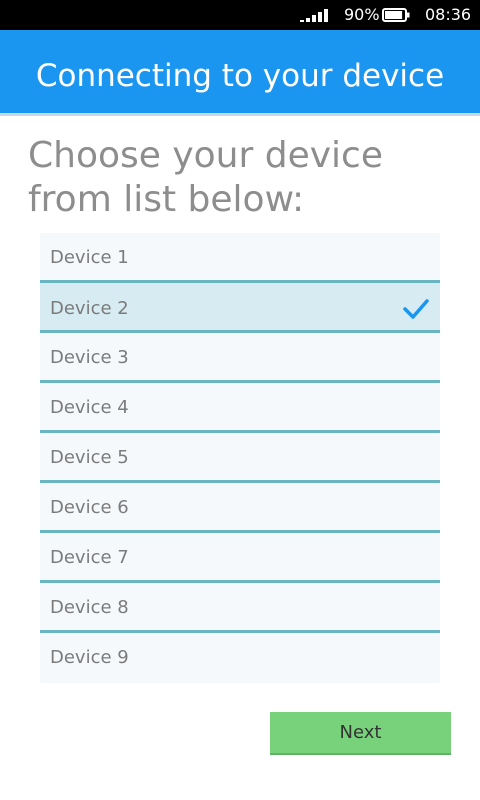 The height and width of the screenshot is (800, 480). I want to click on device-list-item: Device 8, so click(240, 608).